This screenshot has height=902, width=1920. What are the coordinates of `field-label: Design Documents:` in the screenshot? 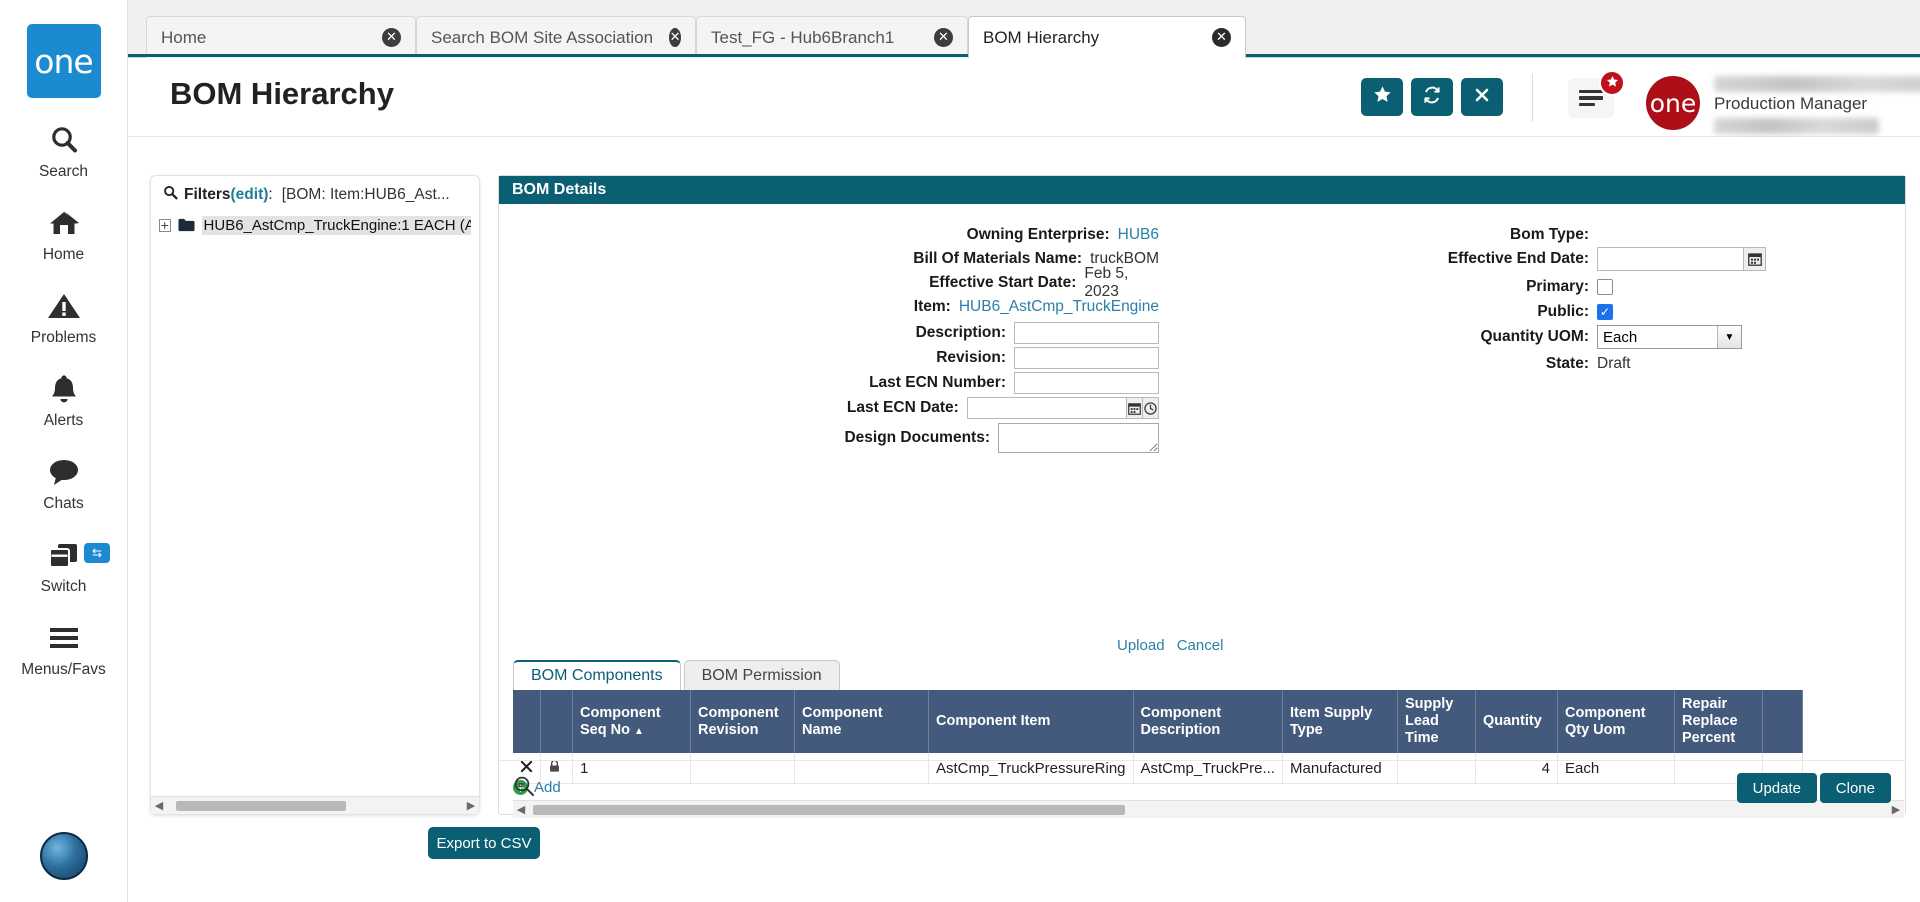 It's located at (917, 437).